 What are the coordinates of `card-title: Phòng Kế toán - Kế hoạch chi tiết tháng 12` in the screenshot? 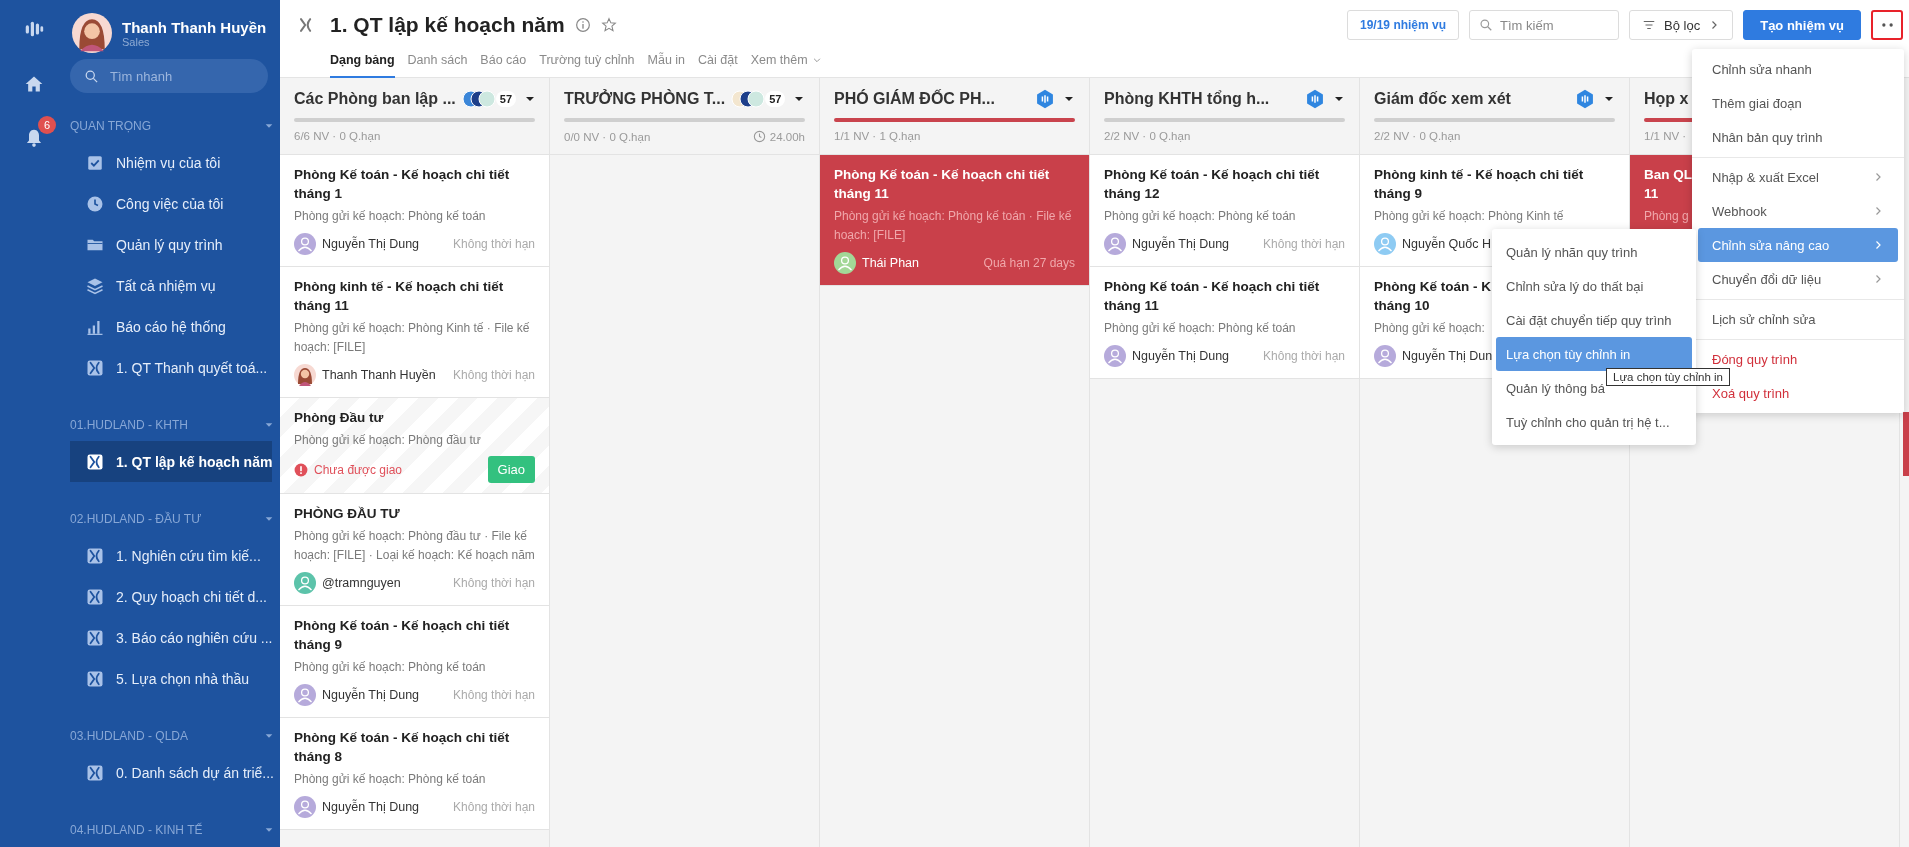 It's located at (1212, 184).